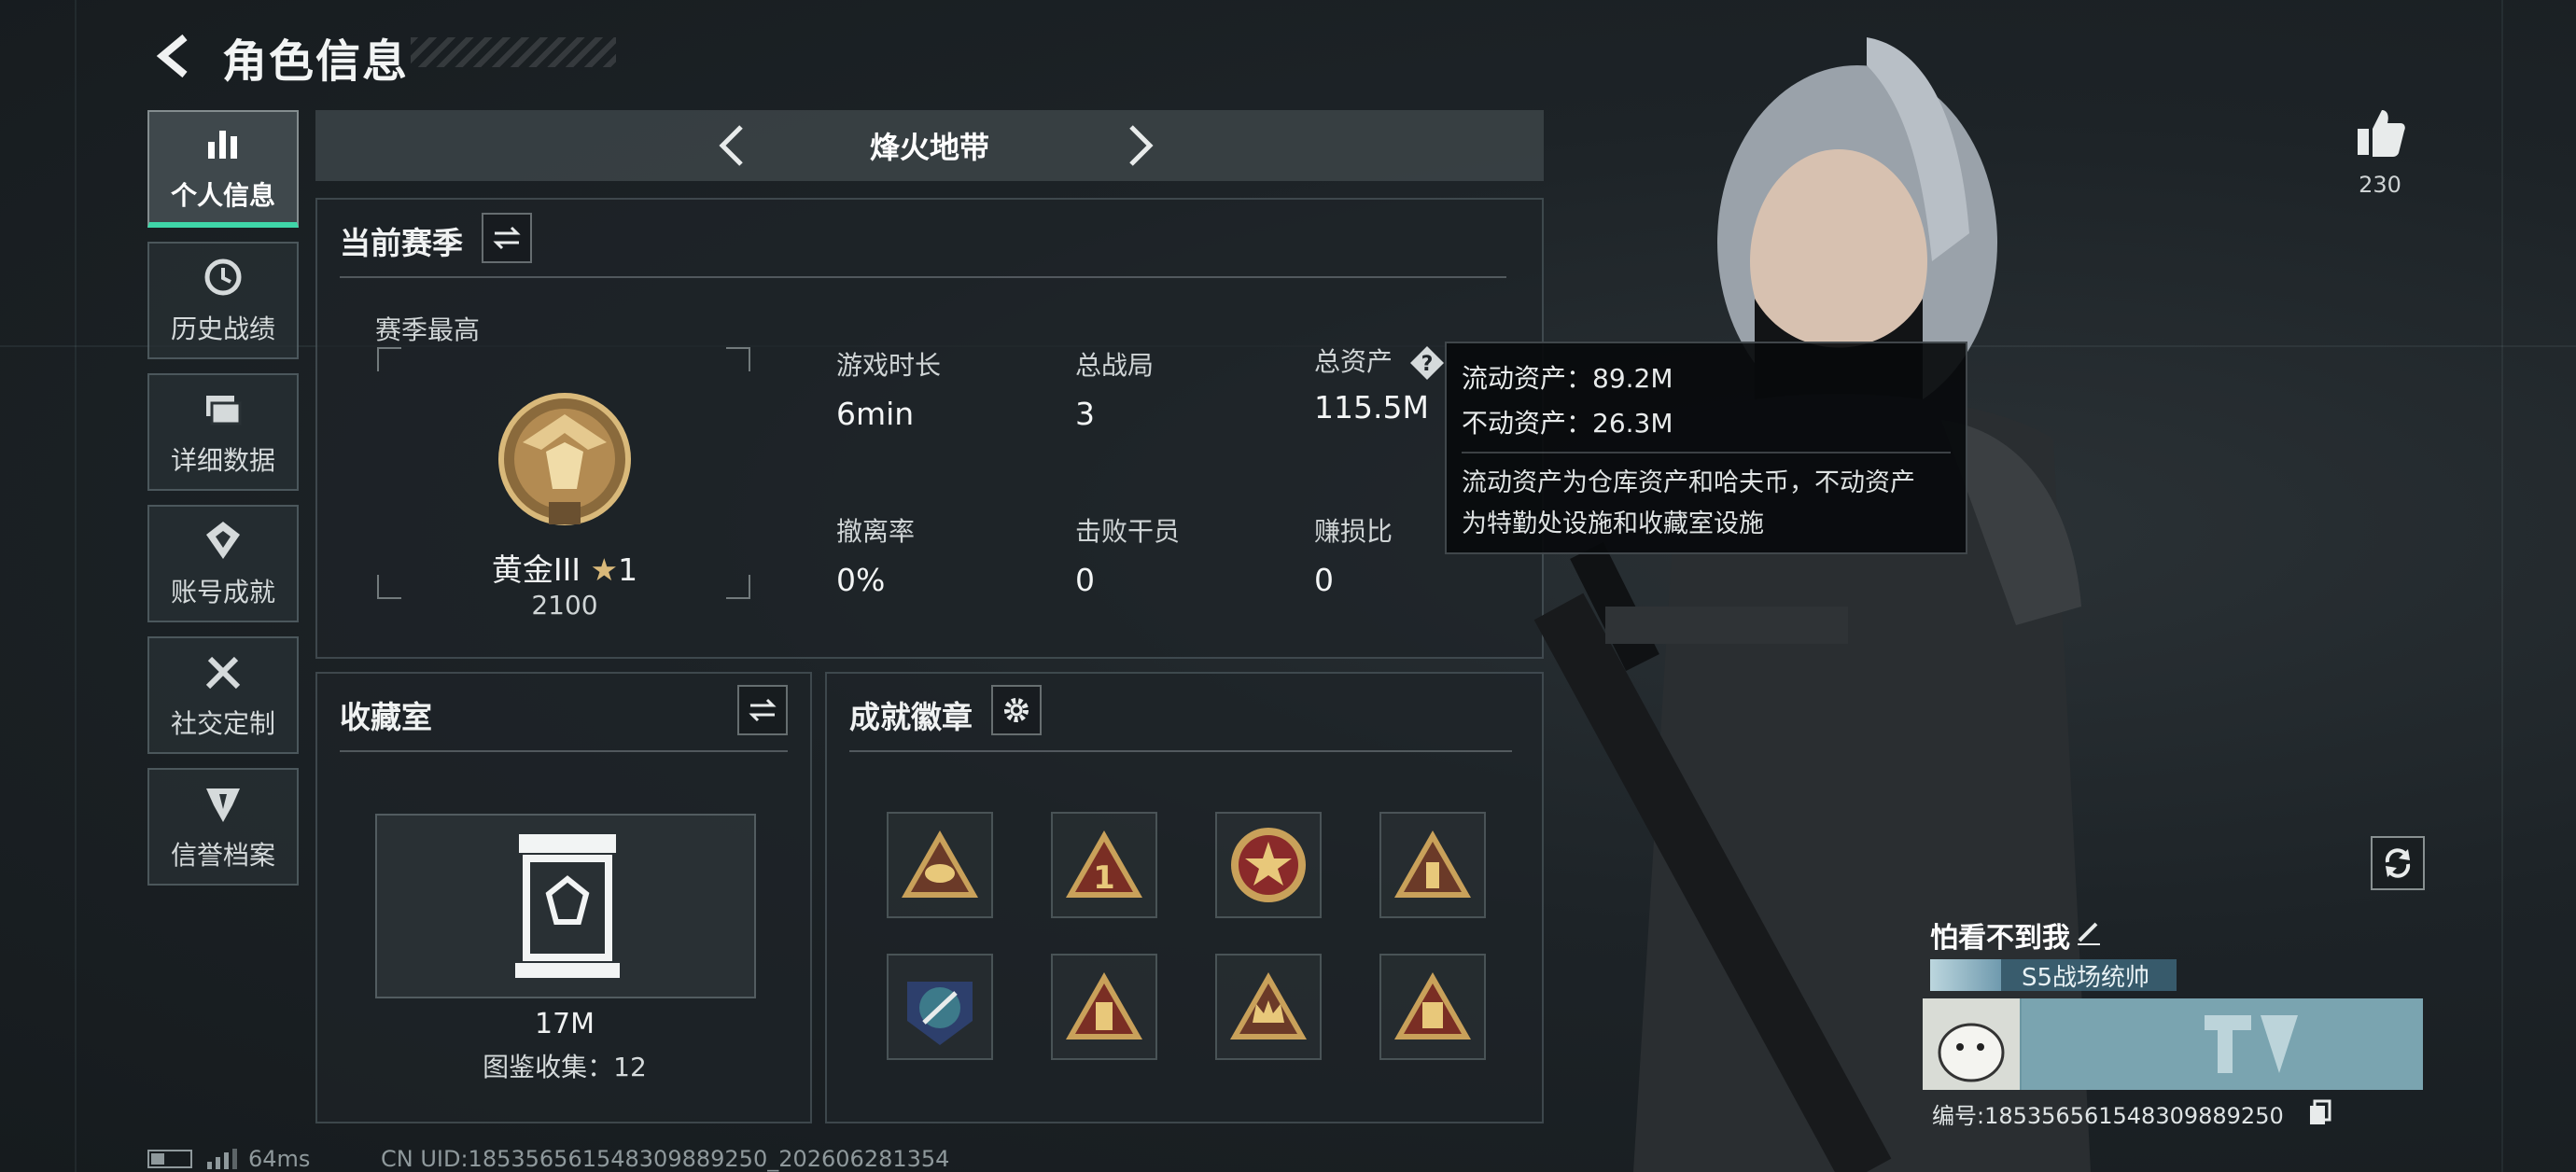  Describe the element at coordinates (2380, 185) in the screenshot. I see `like-count: 230` at that location.